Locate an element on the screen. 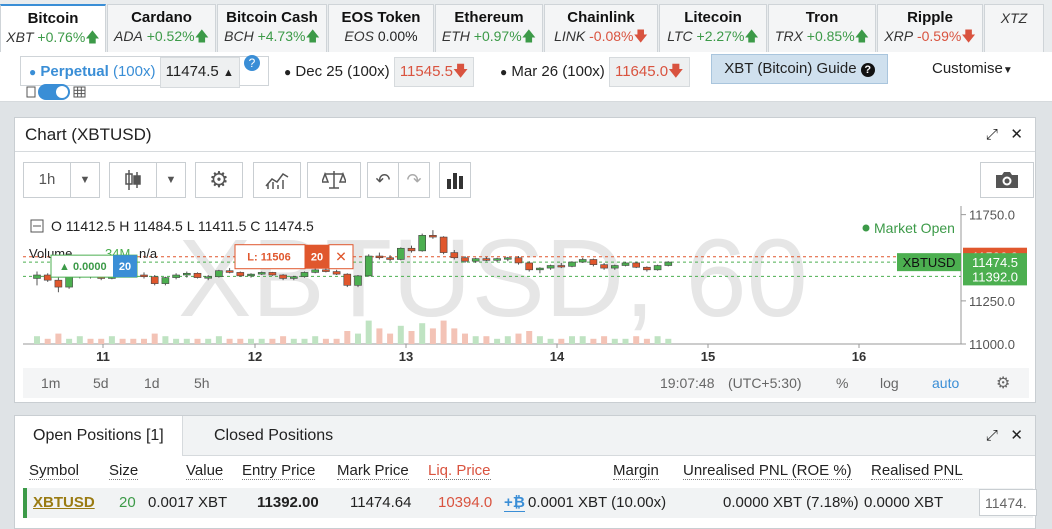  layout-toggle is located at coordinates (57, 92).